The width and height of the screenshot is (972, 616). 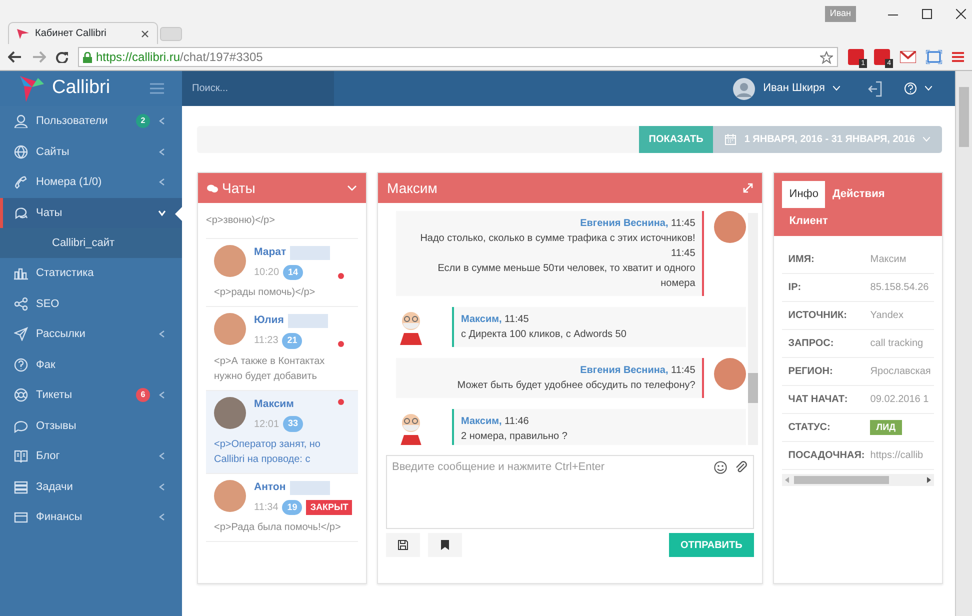 What do you see at coordinates (293, 272) in the screenshot?
I see `message-count: 14` at bounding box center [293, 272].